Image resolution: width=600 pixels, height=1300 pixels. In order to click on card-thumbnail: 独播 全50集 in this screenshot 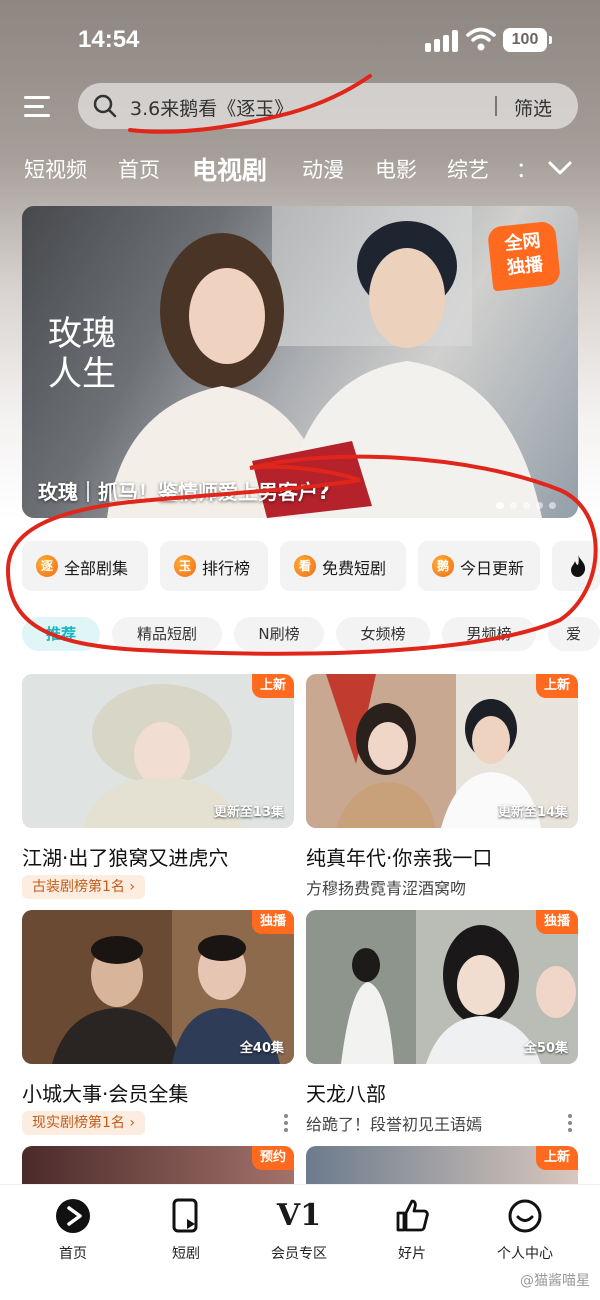, I will do `click(442, 987)`.